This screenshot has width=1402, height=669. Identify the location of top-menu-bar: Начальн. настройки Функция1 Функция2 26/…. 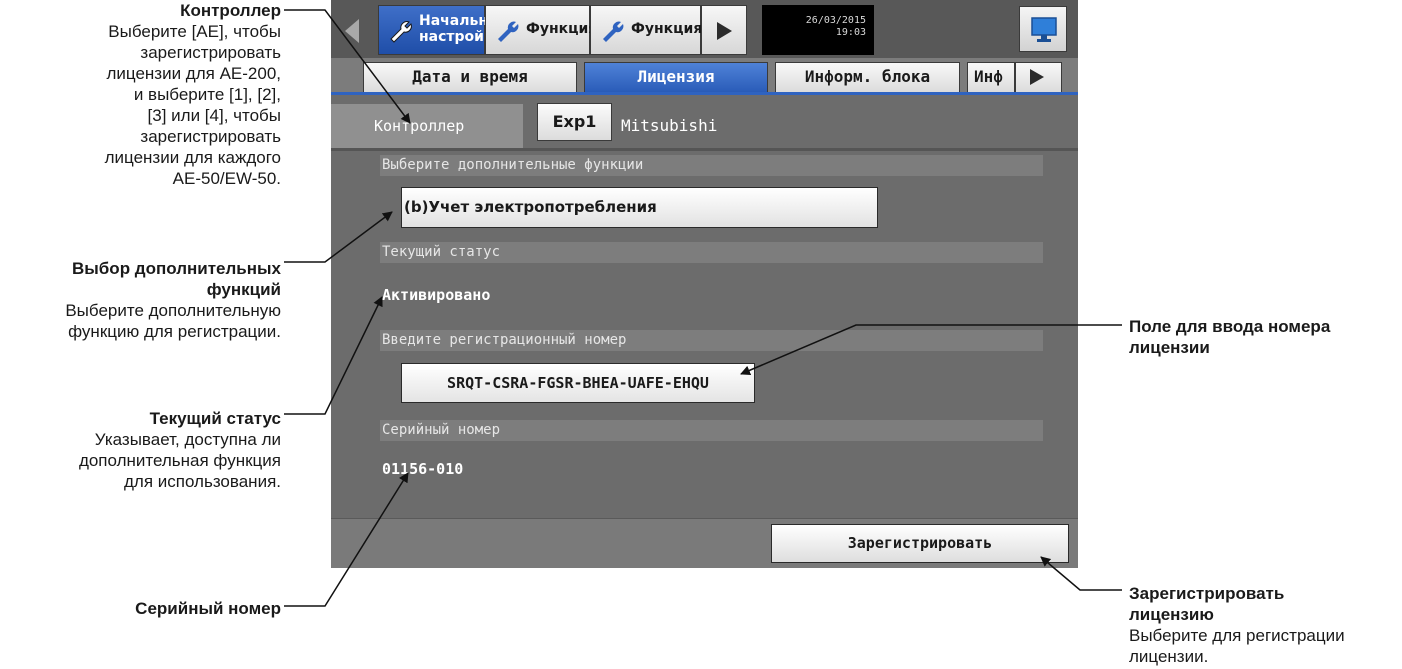
(704, 29).